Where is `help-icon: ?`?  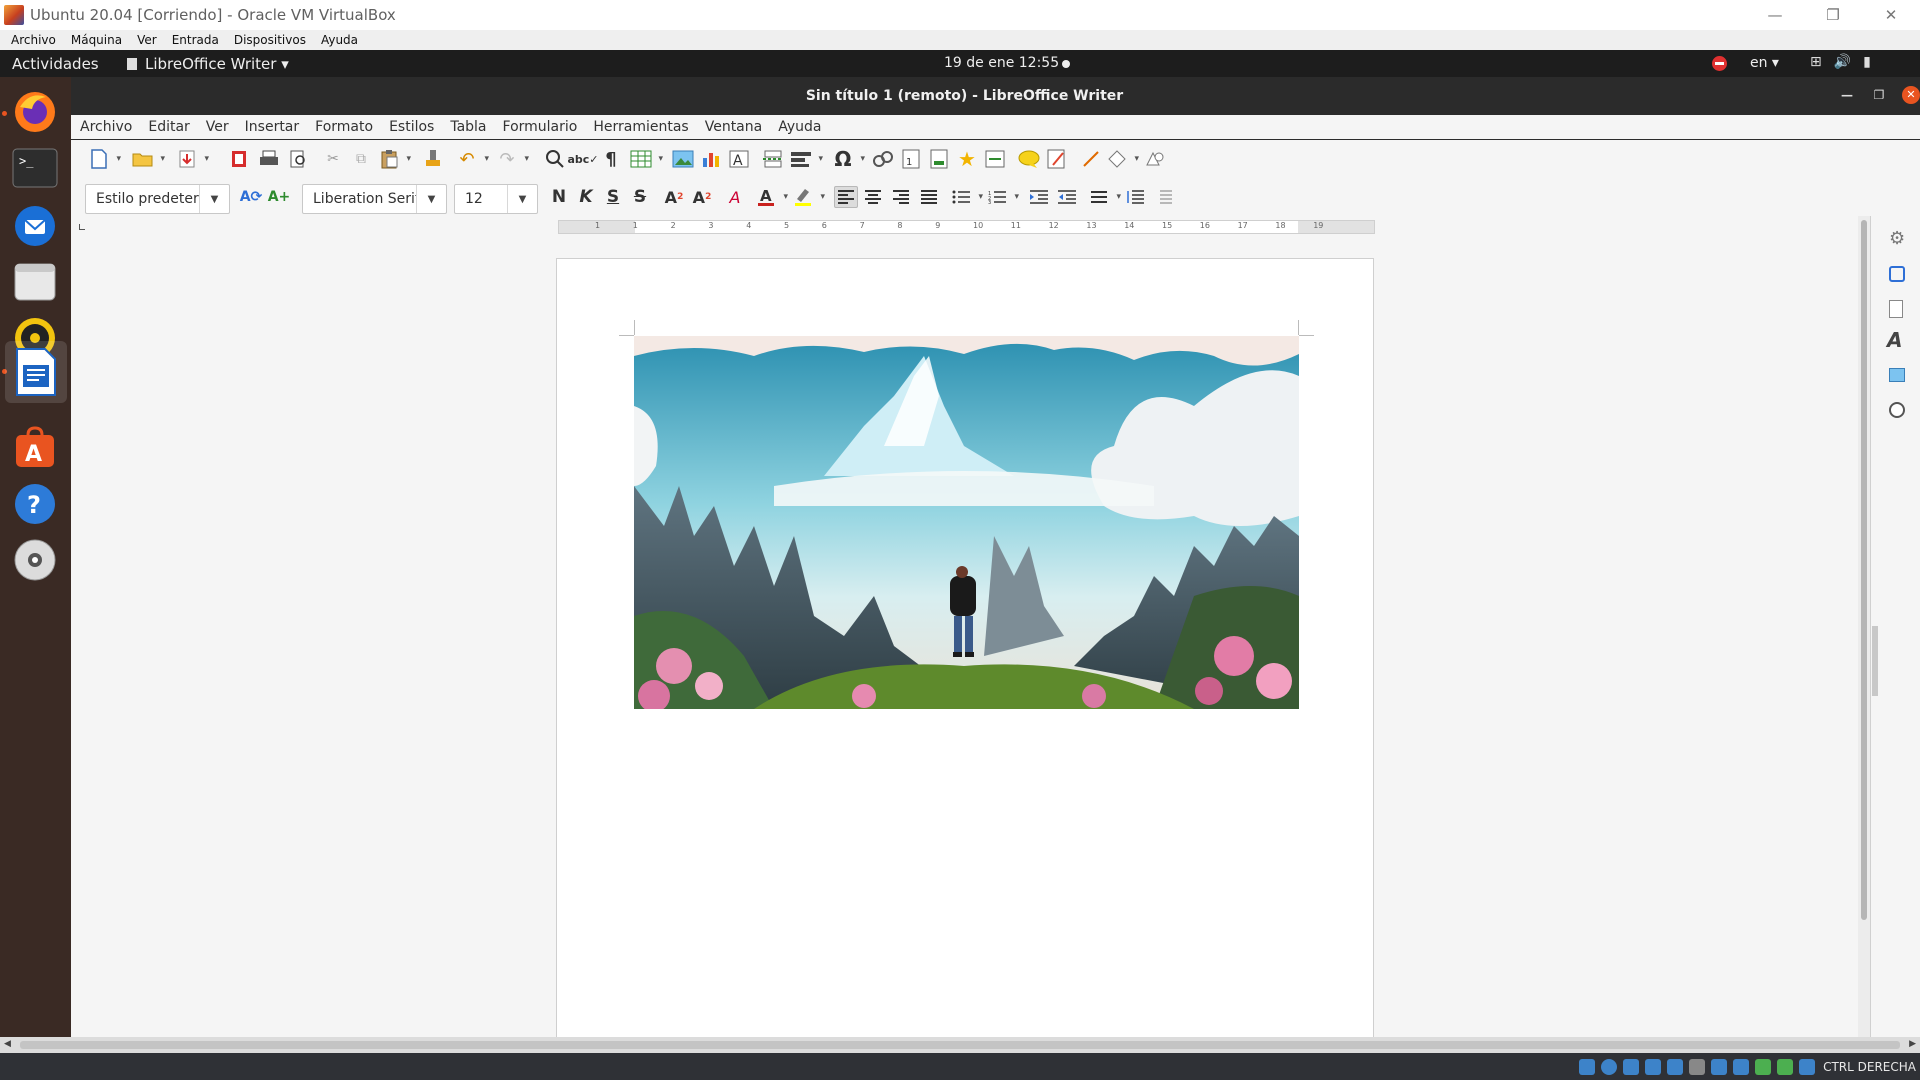
help-icon: ? is located at coordinates (35, 504).